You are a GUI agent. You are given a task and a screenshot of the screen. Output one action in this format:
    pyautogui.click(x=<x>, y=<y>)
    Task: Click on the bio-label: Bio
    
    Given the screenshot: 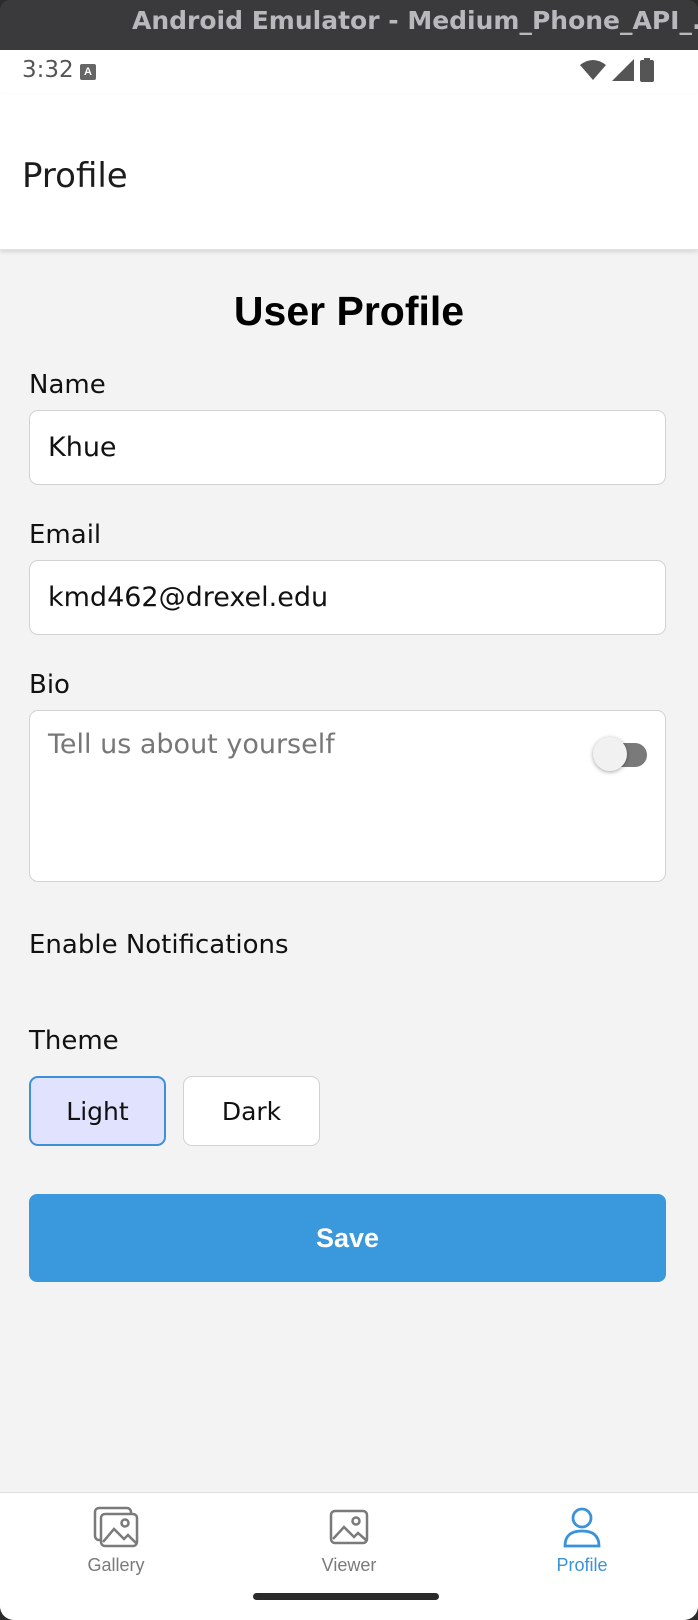 What is the action you would take?
    pyautogui.click(x=49, y=685)
    